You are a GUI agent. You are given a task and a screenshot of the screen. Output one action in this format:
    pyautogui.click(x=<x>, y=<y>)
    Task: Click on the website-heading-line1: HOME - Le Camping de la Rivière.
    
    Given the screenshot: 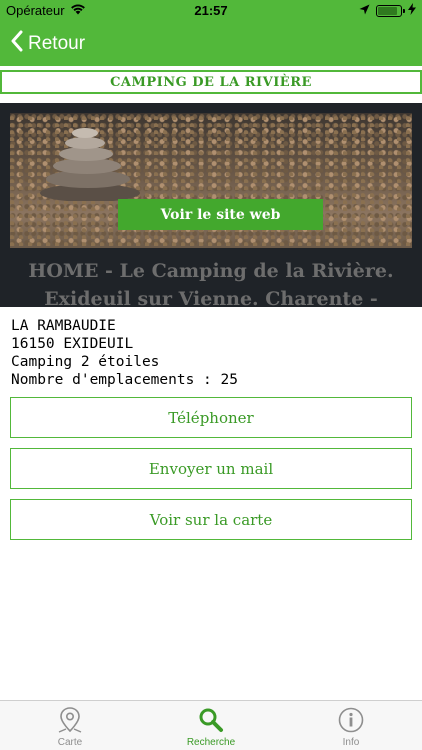 What is the action you would take?
    pyautogui.click(x=211, y=271)
    